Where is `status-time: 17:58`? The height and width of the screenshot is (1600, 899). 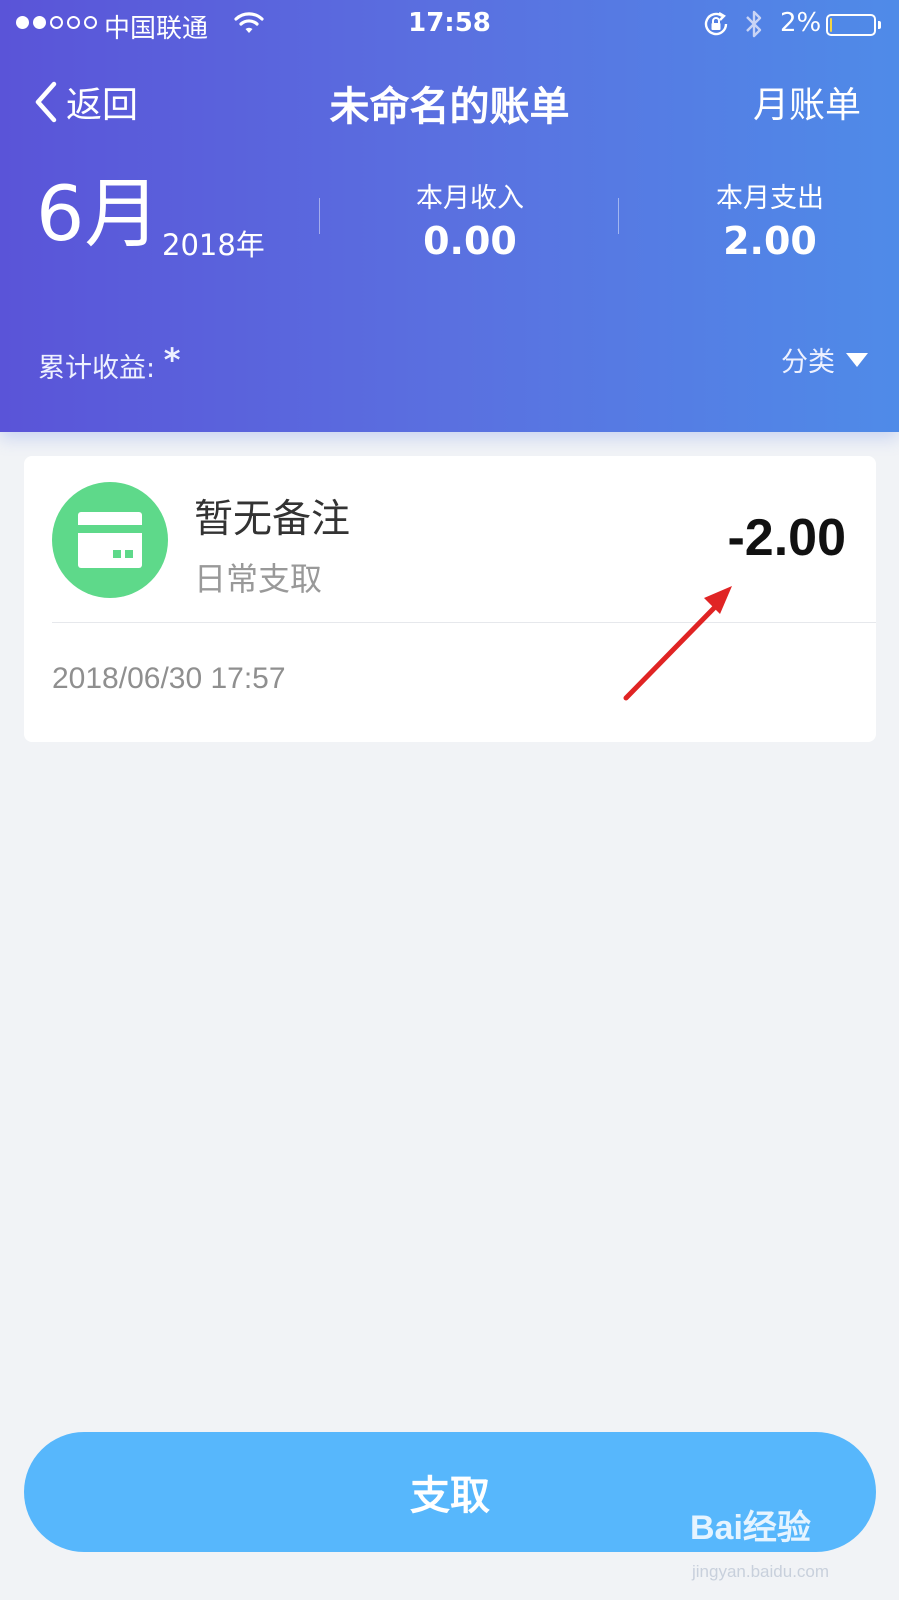 status-time: 17:58 is located at coordinates (449, 23).